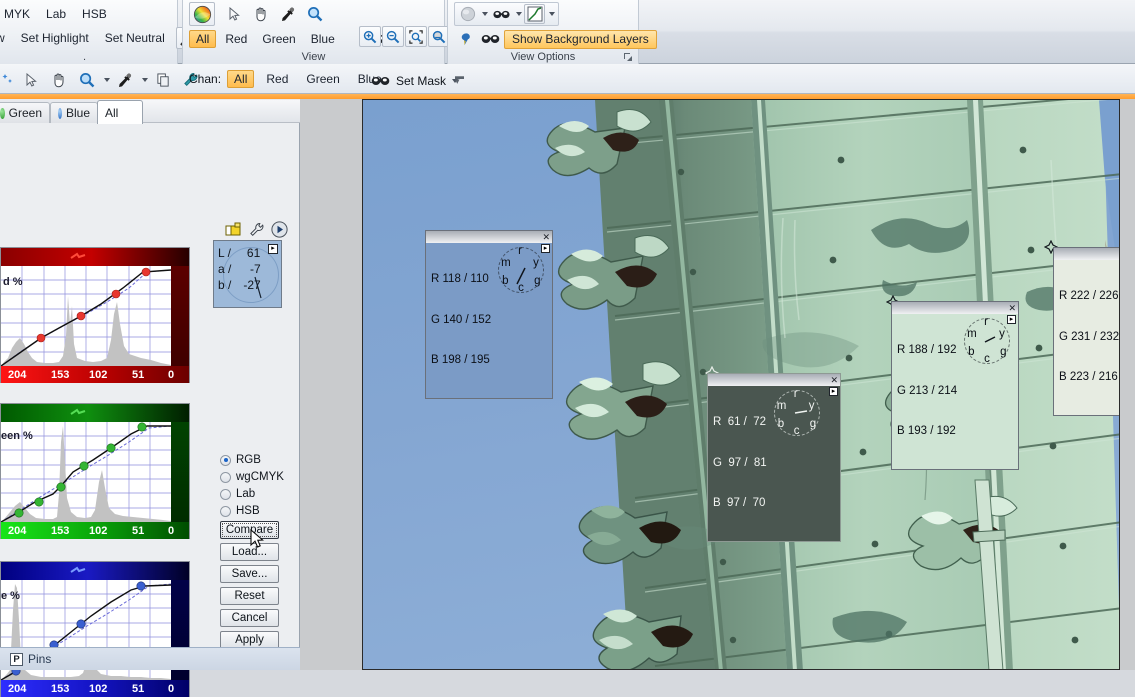  What do you see at coordinates (370, 36) in the screenshot?
I see `zoom-in-icon` at bounding box center [370, 36].